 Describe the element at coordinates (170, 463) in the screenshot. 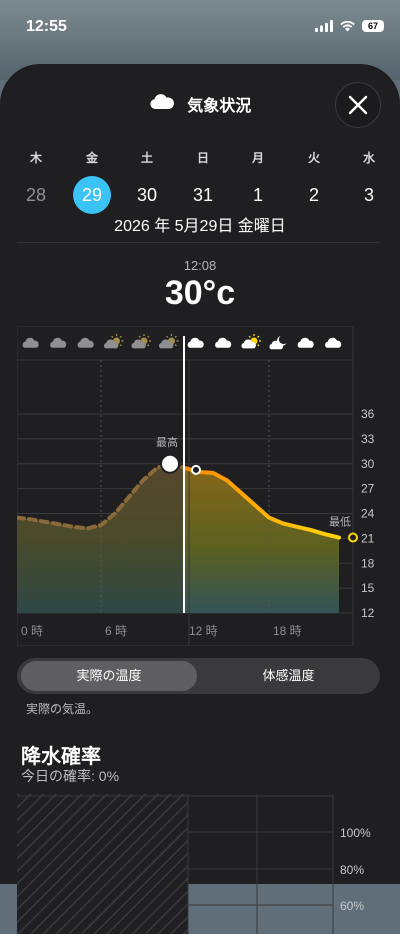

I see `max-point` at that location.